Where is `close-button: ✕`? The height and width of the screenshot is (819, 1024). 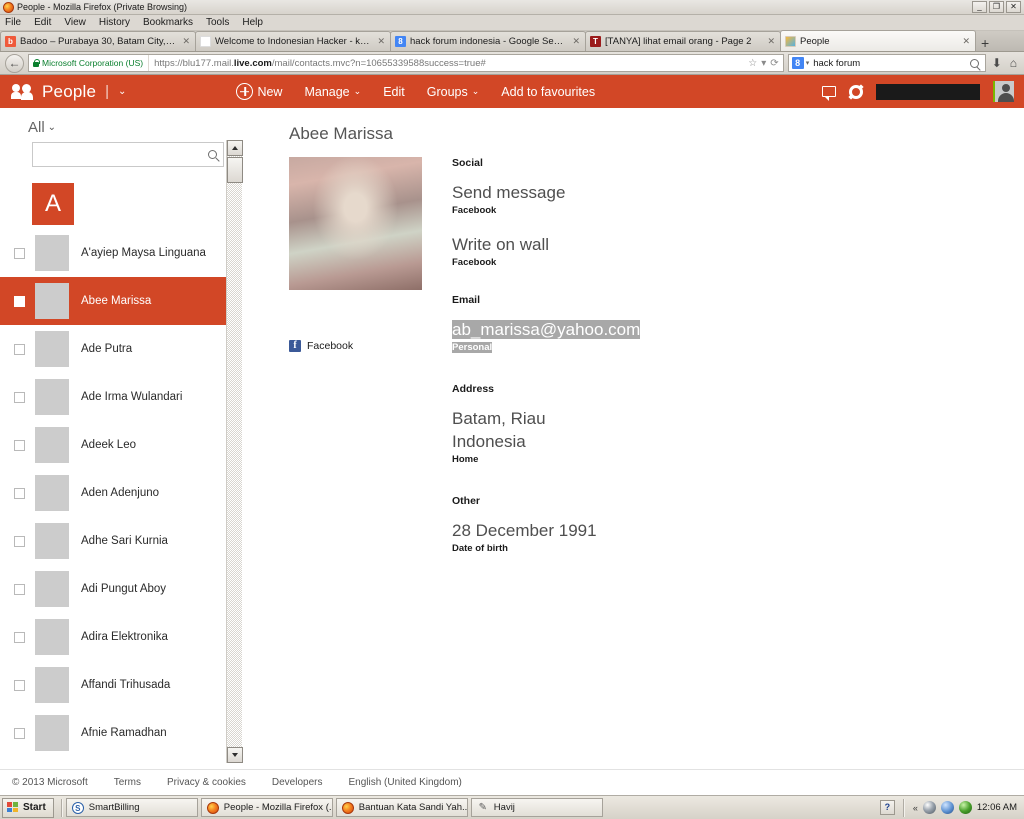
close-button: ✕ is located at coordinates (1013, 7).